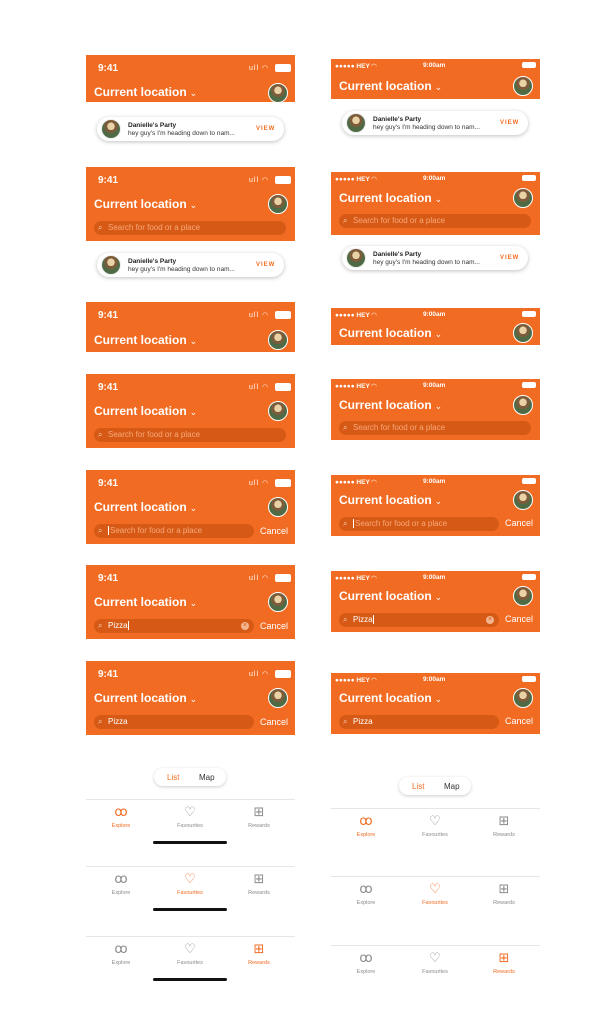 The width and height of the screenshot is (611, 1024). What do you see at coordinates (190, 909) in the screenshot?
I see `home-indicator` at bounding box center [190, 909].